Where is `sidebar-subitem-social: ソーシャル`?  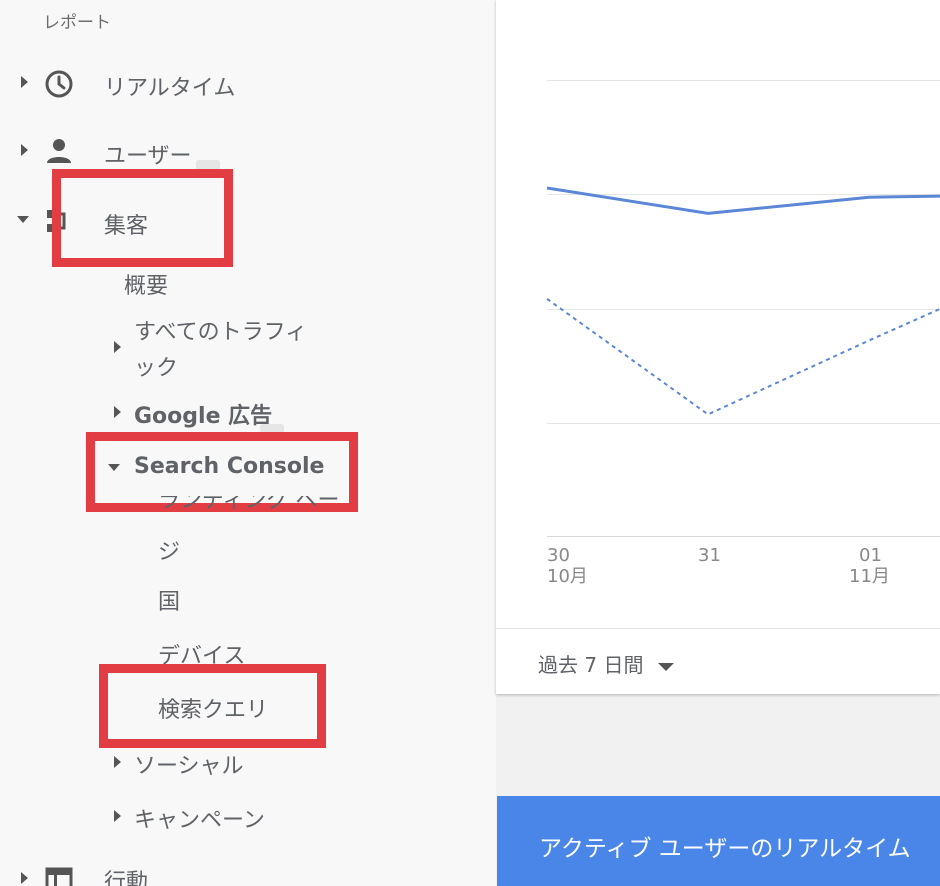 sidebar-subitem-social: ソーシャル is located at coordinates (224, 763).